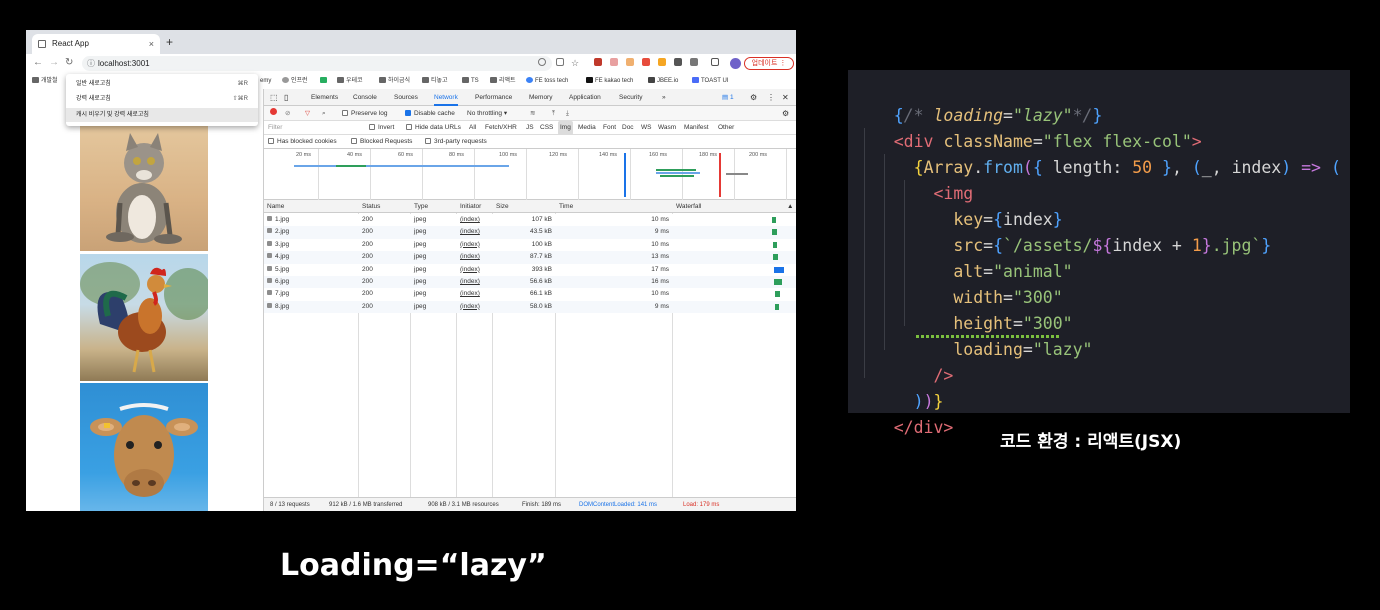  Describe the element at coordinates (273, 113) in the screenshot. I see `record-icon` at that location.